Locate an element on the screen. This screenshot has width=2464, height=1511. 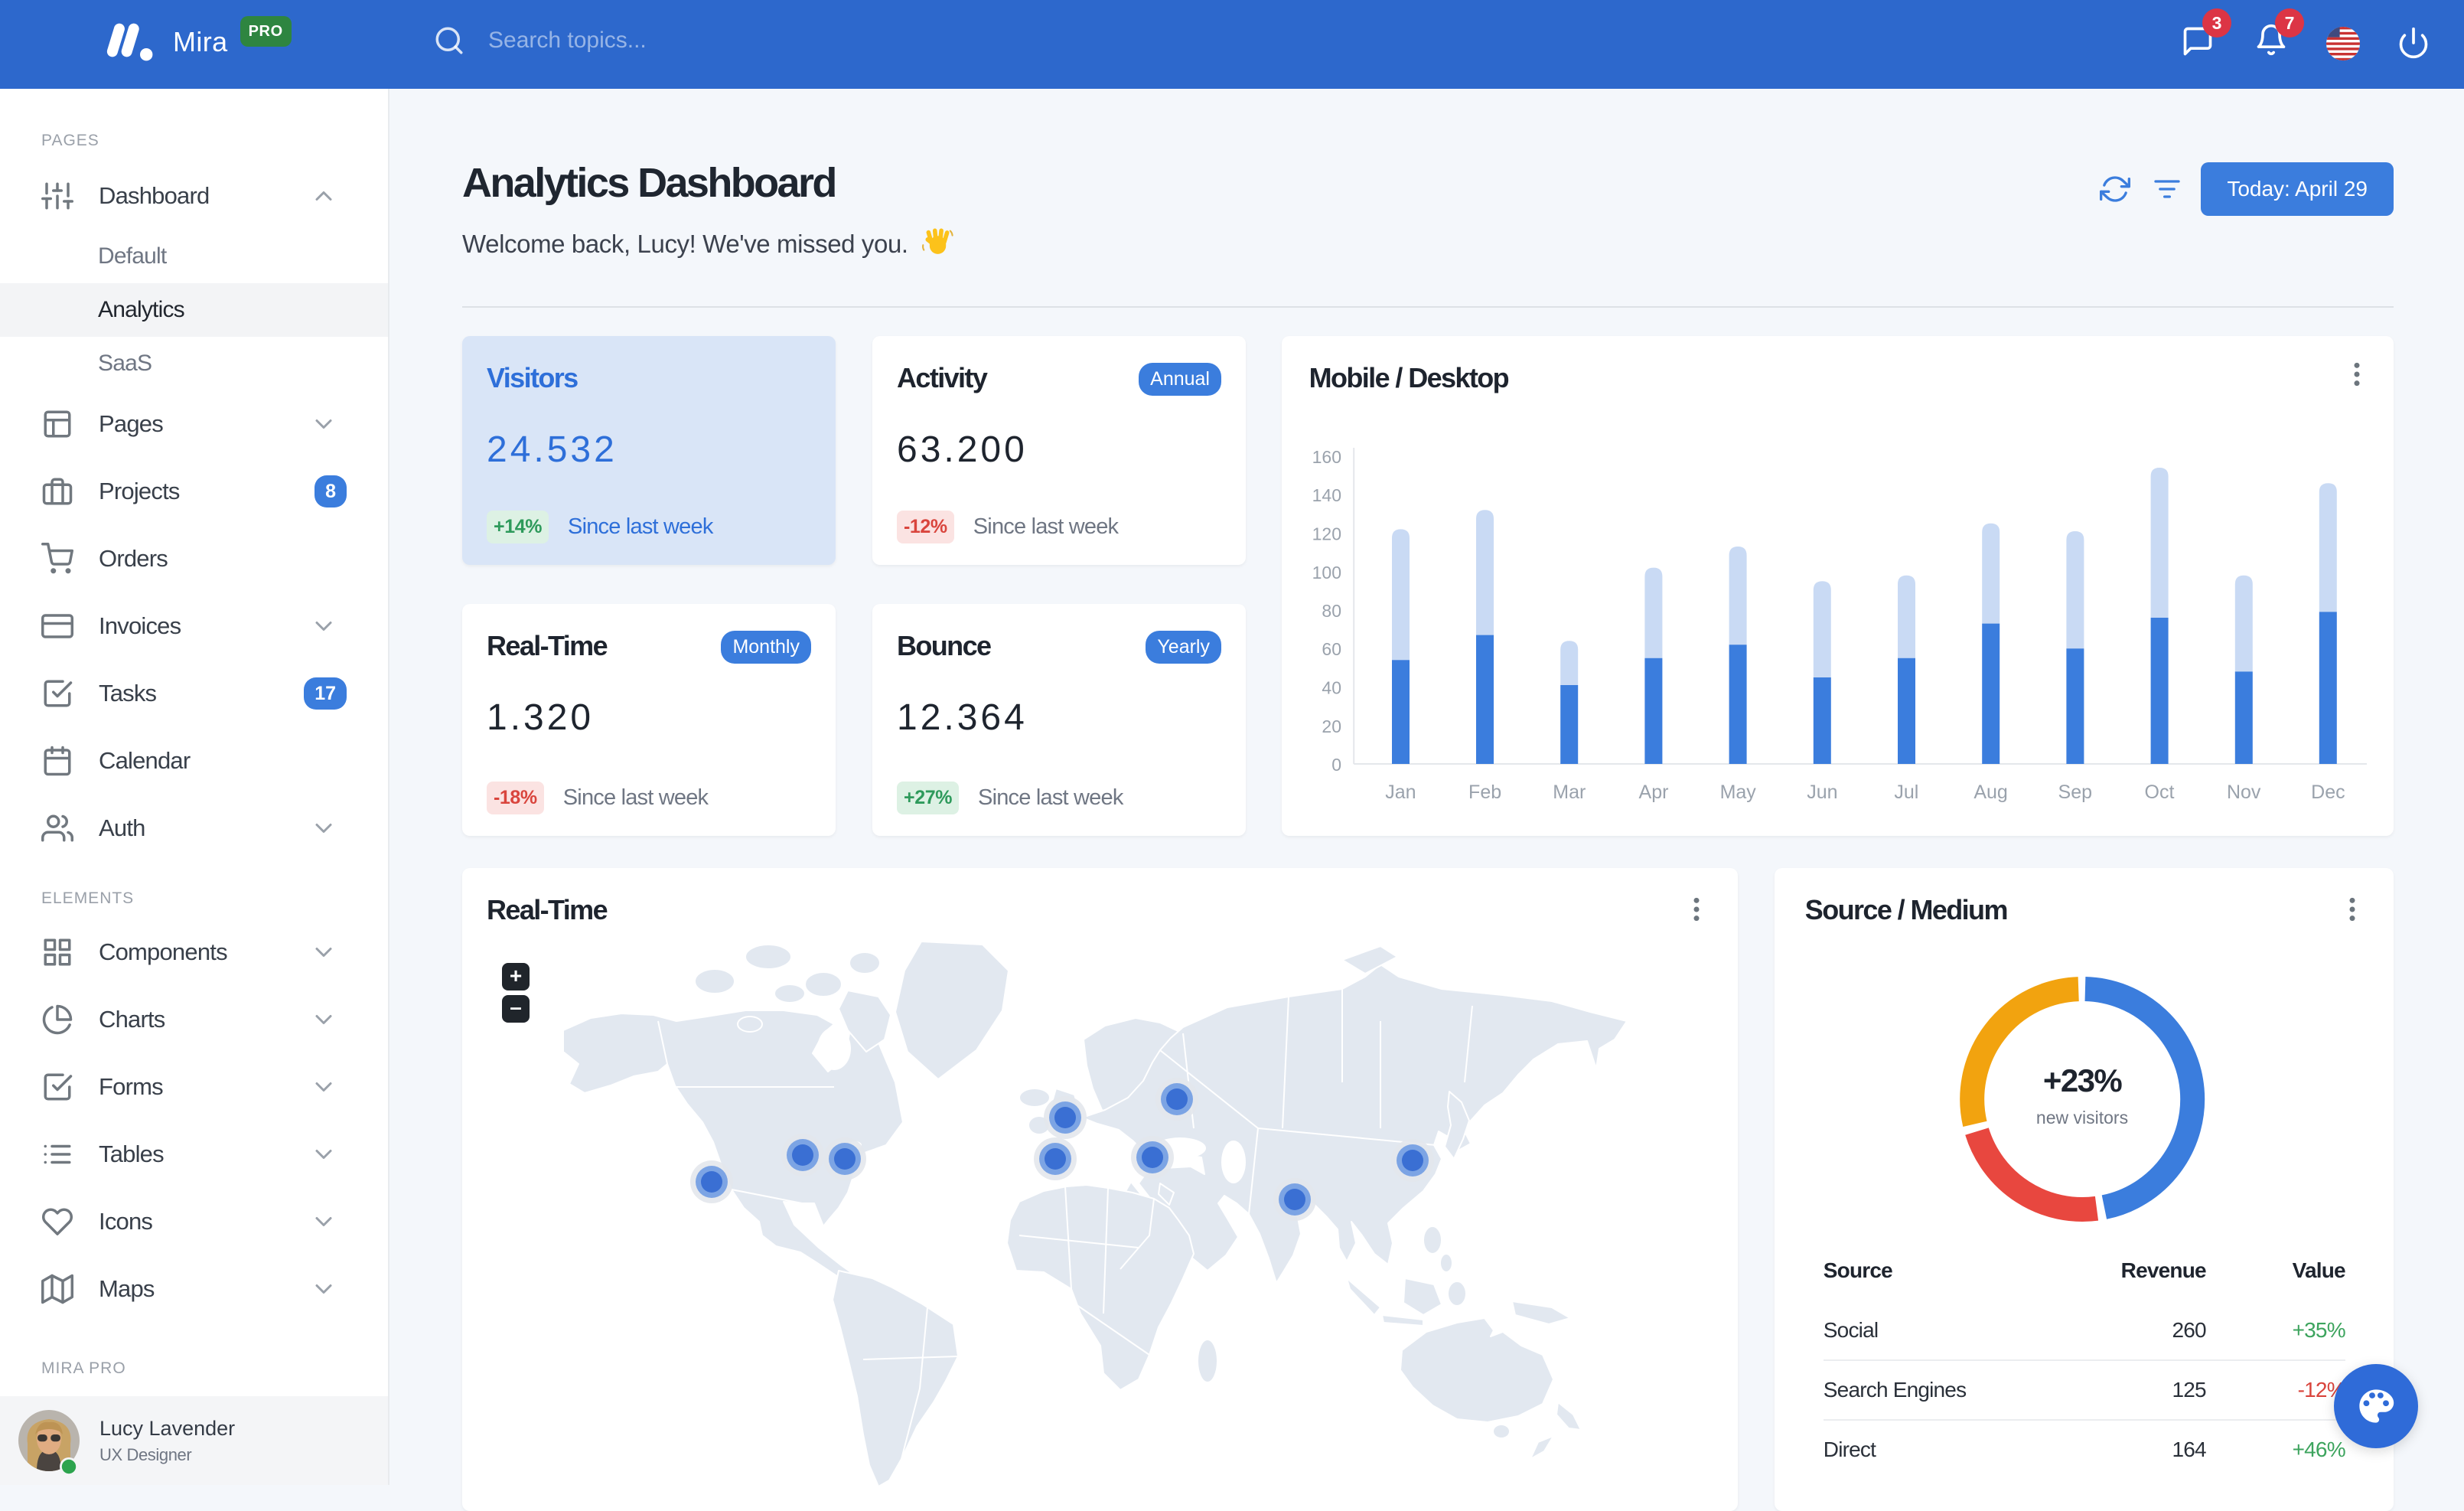
svg-text: Jul is located at coordinates (1906, 792).